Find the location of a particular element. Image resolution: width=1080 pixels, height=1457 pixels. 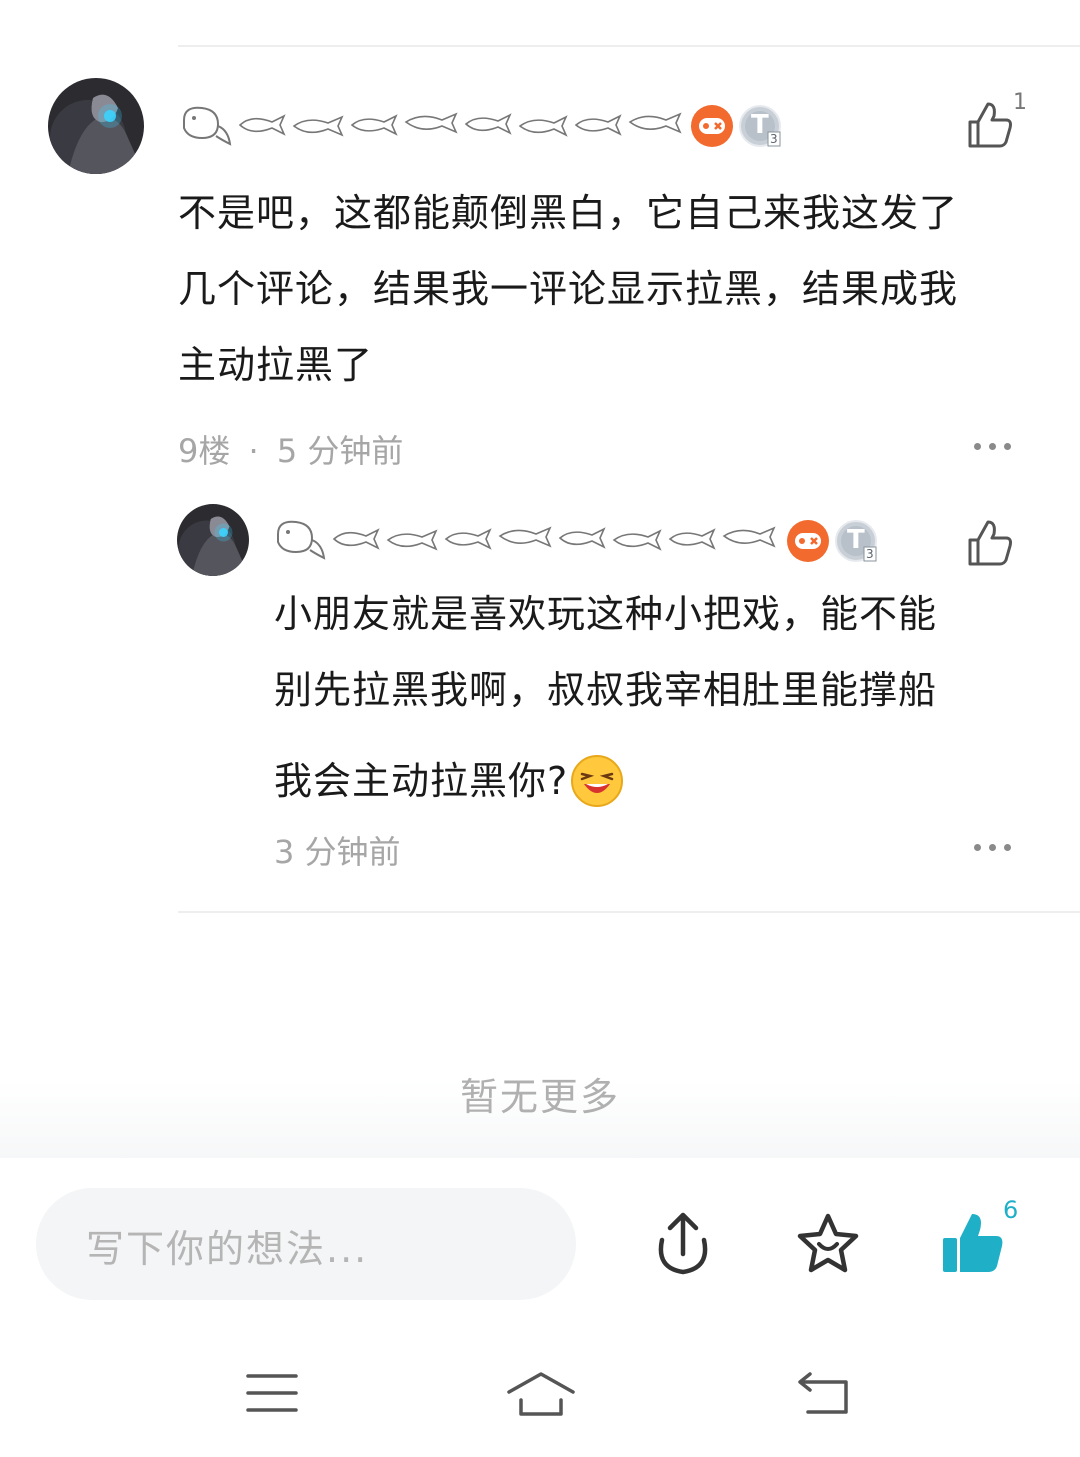

reply-like-icon is located at coordinates (990, 543).